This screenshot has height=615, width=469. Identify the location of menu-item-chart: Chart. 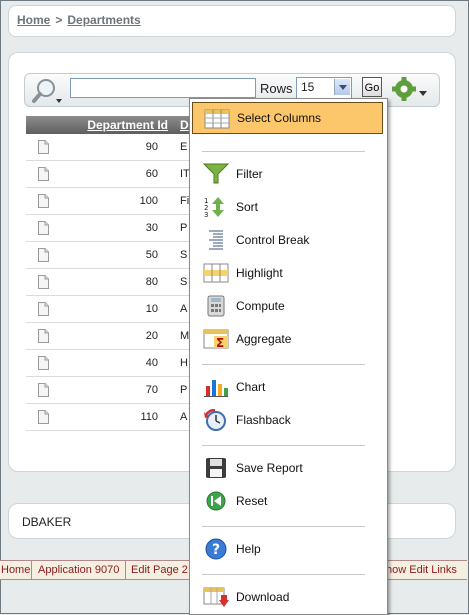
(287, 387).